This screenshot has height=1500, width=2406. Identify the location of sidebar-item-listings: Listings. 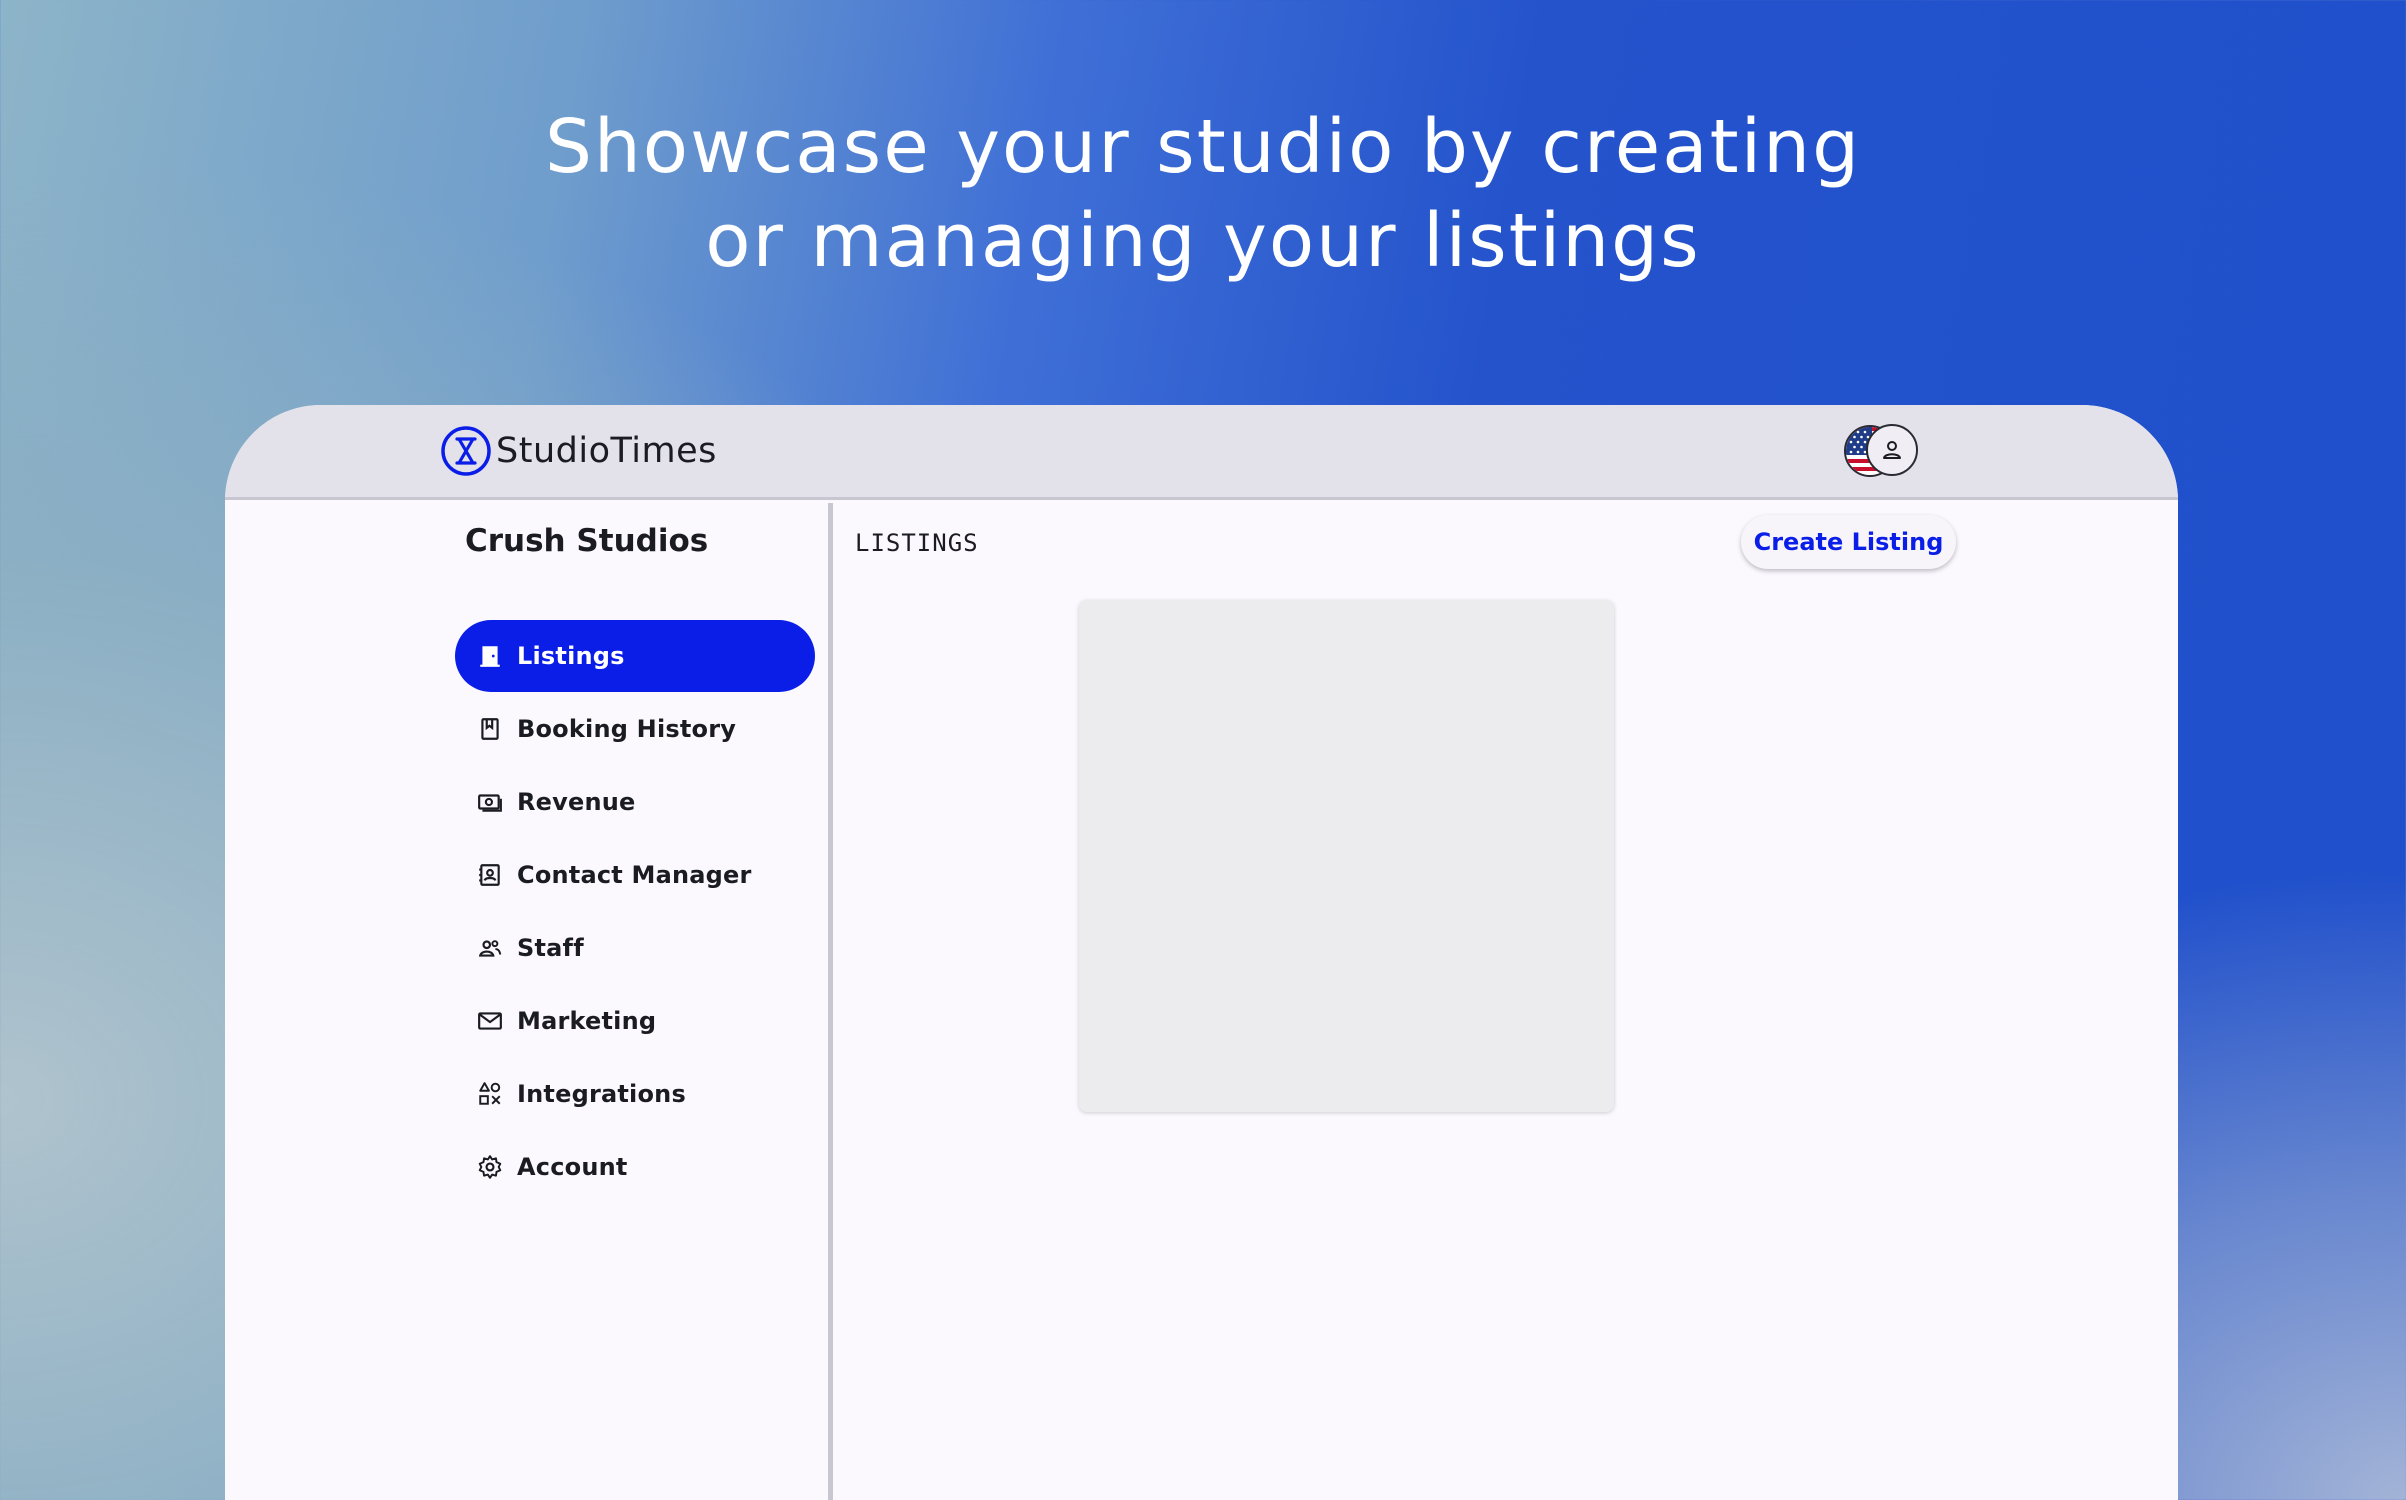
(635, 656).